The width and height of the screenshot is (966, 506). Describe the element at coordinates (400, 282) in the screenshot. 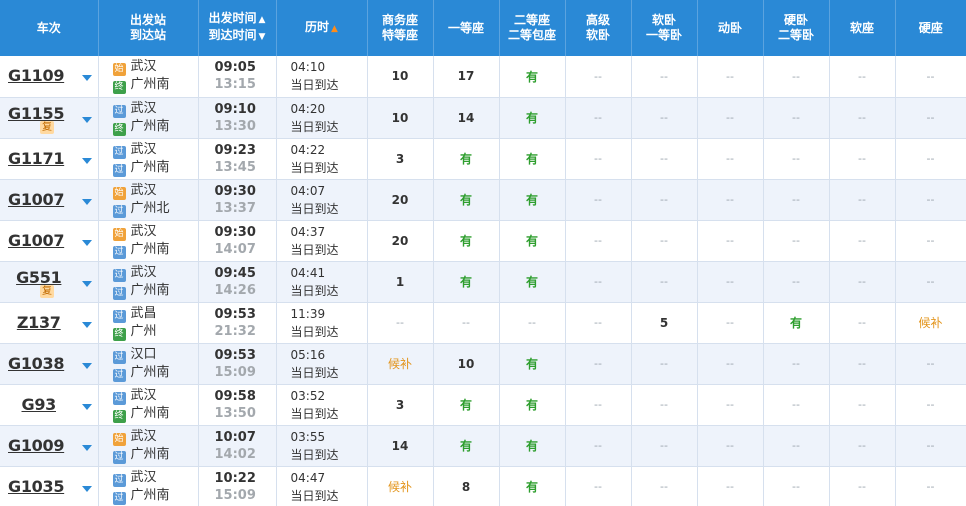

I see `seat-business-seat: 1` at that location.